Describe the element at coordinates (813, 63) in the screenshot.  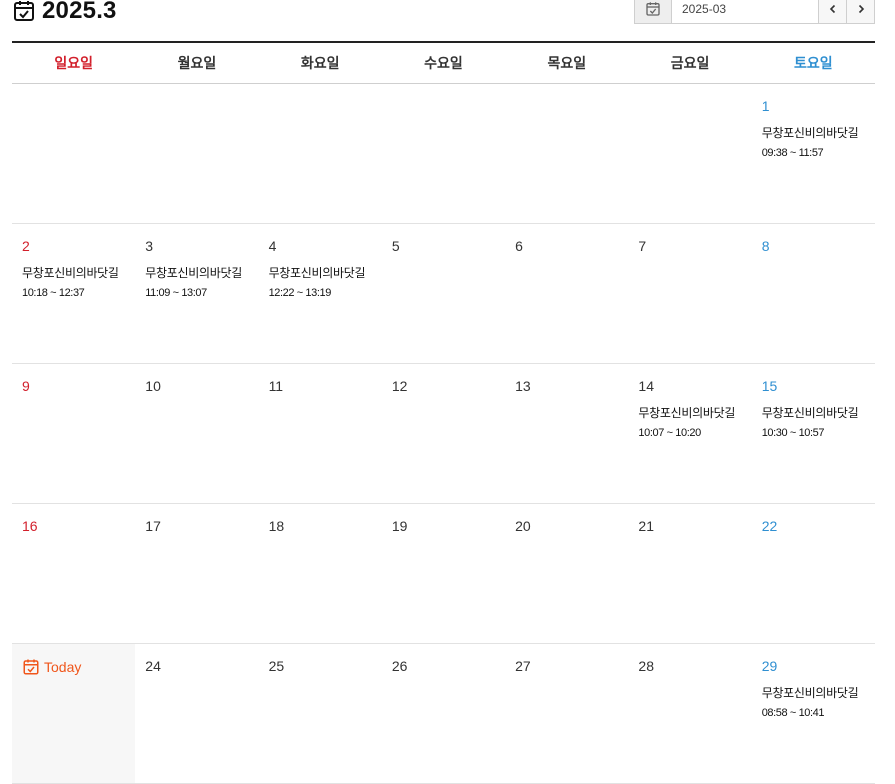
I see `weekday-label: 토요일` at that location.